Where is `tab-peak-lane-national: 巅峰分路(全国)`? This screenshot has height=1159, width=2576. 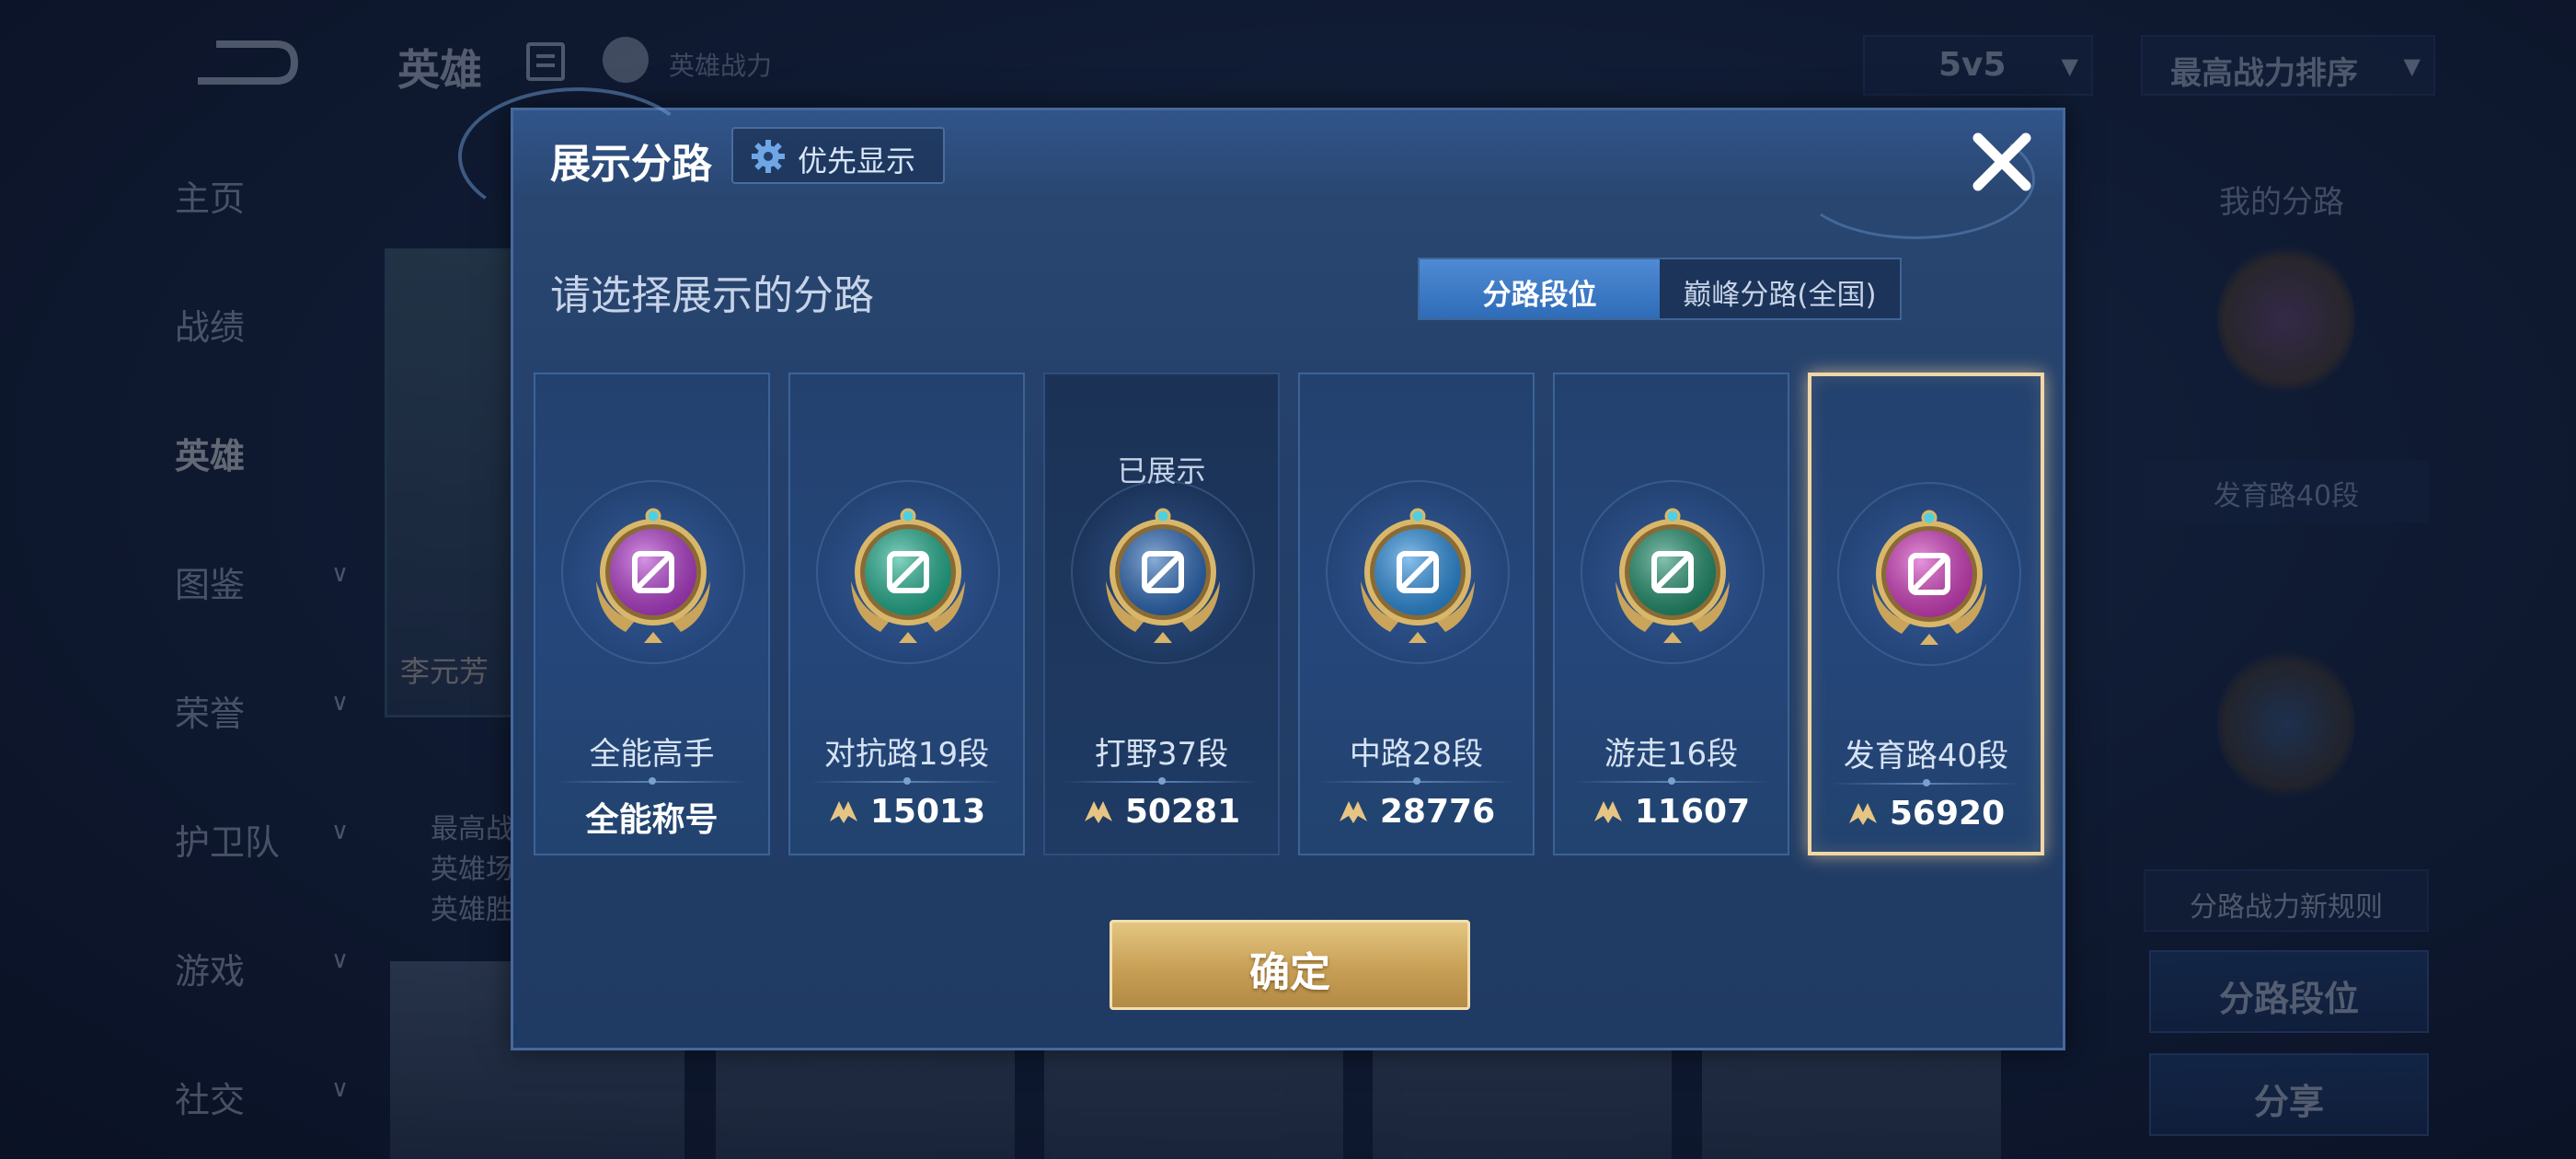
tab-peak-lane-national: 巅峰分路(全国) is located at coordinates (1780, 288).